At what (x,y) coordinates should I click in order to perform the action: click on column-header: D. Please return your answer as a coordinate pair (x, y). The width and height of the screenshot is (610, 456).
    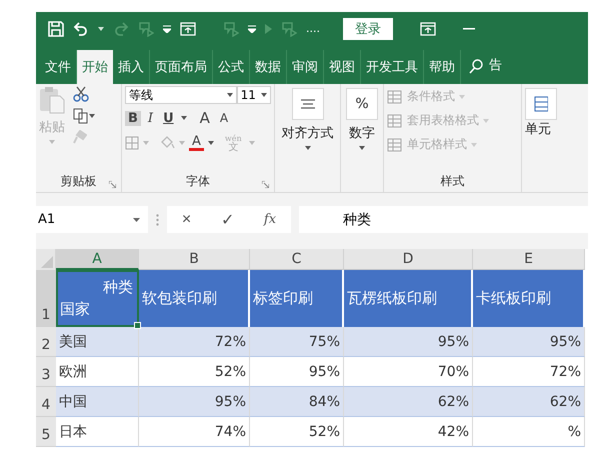
    Looking at the image, I should click on (408, 259).